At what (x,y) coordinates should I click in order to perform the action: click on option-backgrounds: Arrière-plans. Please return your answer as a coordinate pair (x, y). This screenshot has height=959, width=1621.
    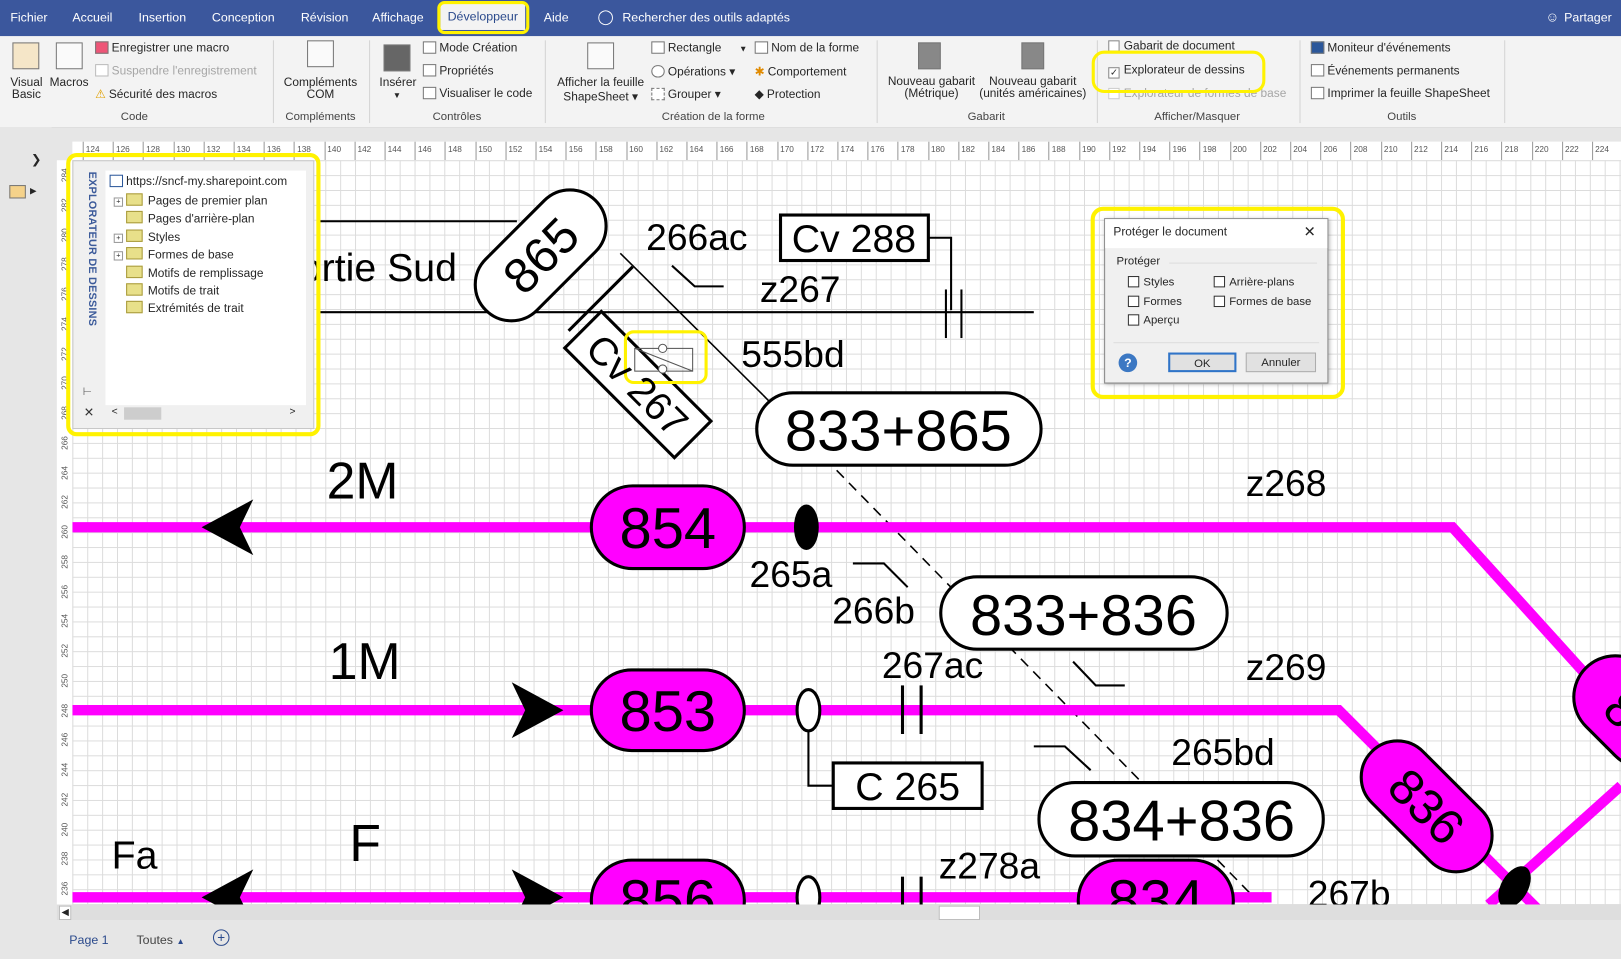
    Looking at the image, I should click on (1253, 282).